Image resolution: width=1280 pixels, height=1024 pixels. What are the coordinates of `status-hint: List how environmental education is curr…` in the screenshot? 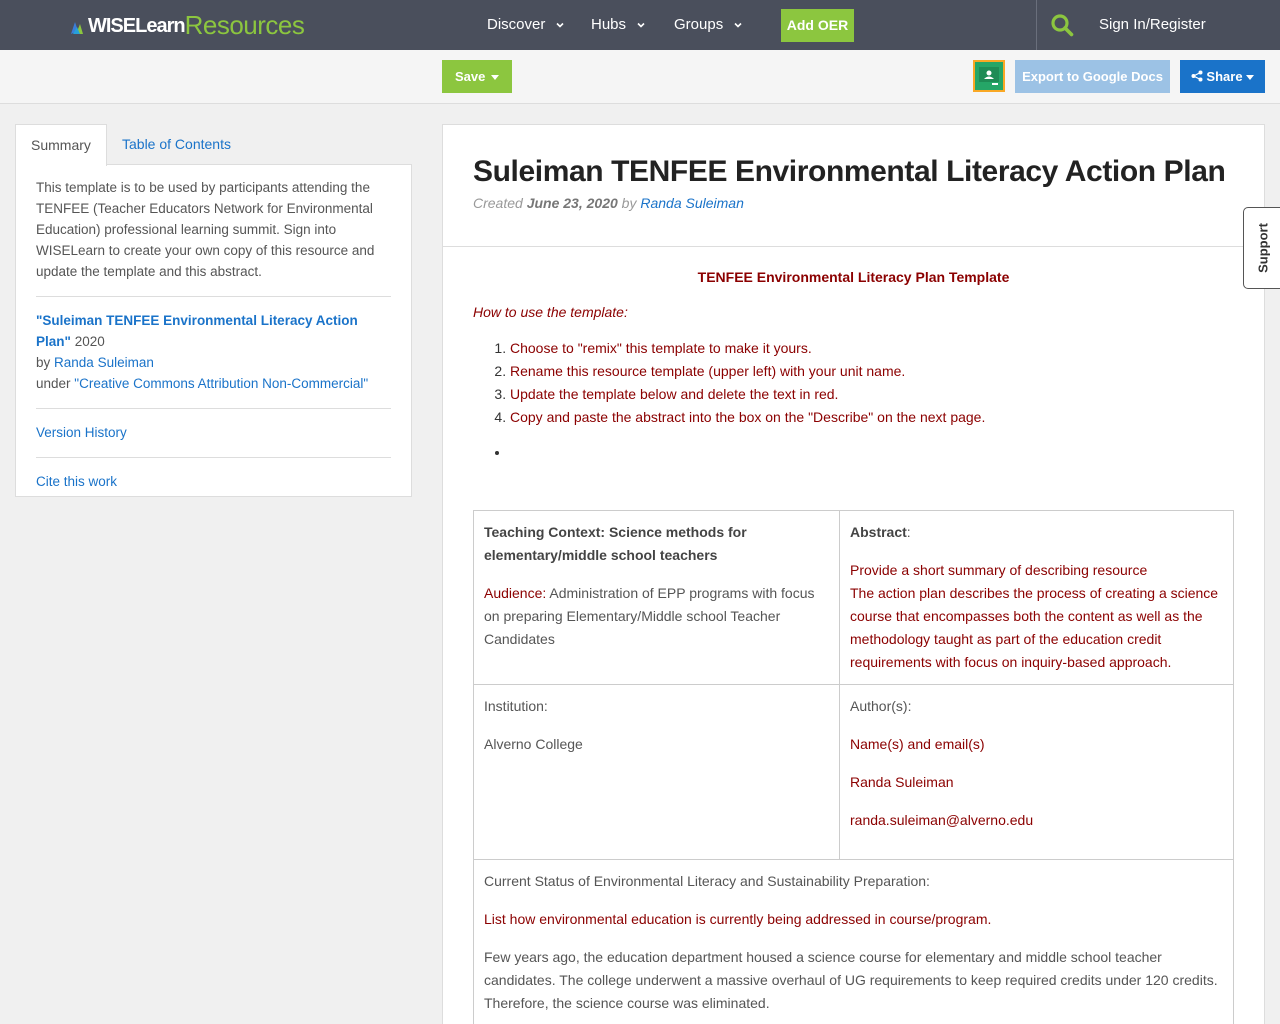 It's located at (738, 919).